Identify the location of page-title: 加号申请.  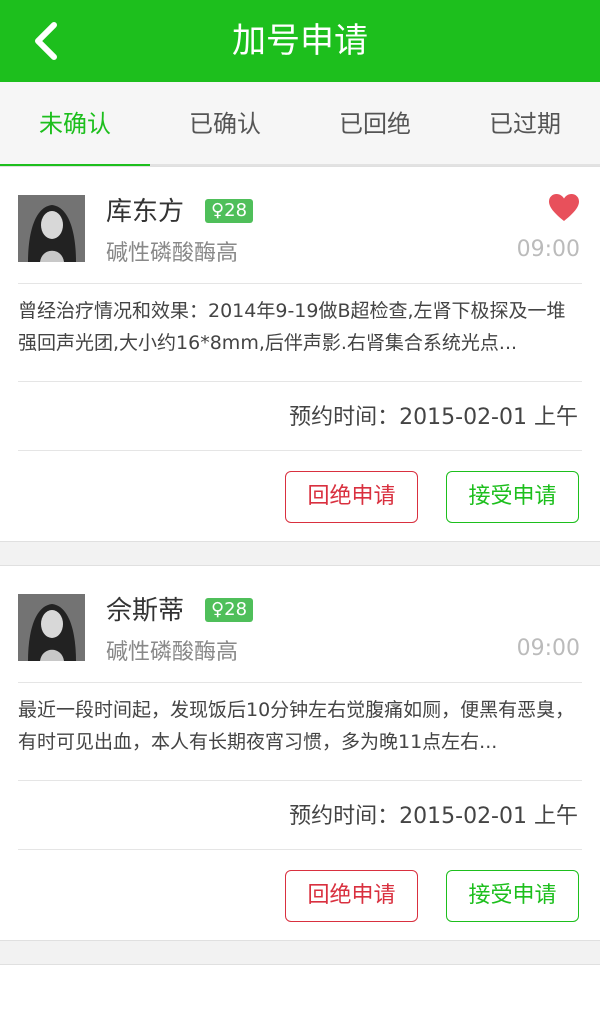
(300, 41).